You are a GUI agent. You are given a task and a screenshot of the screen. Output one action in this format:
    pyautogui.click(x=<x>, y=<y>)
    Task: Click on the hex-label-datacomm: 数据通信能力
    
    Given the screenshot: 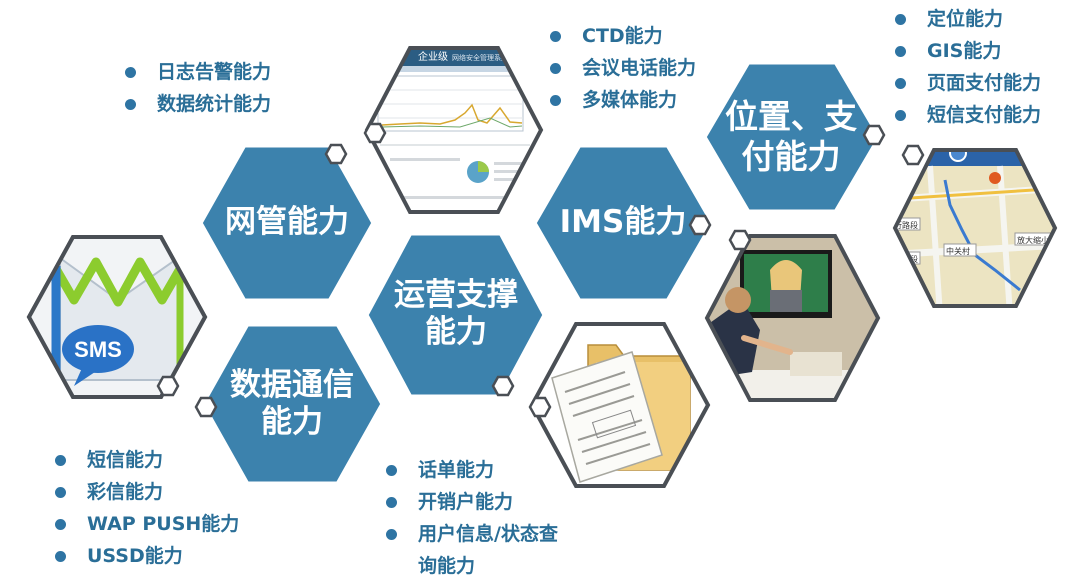 What is the action you would take?
    pyautogui.click(x=292, y=403)
    